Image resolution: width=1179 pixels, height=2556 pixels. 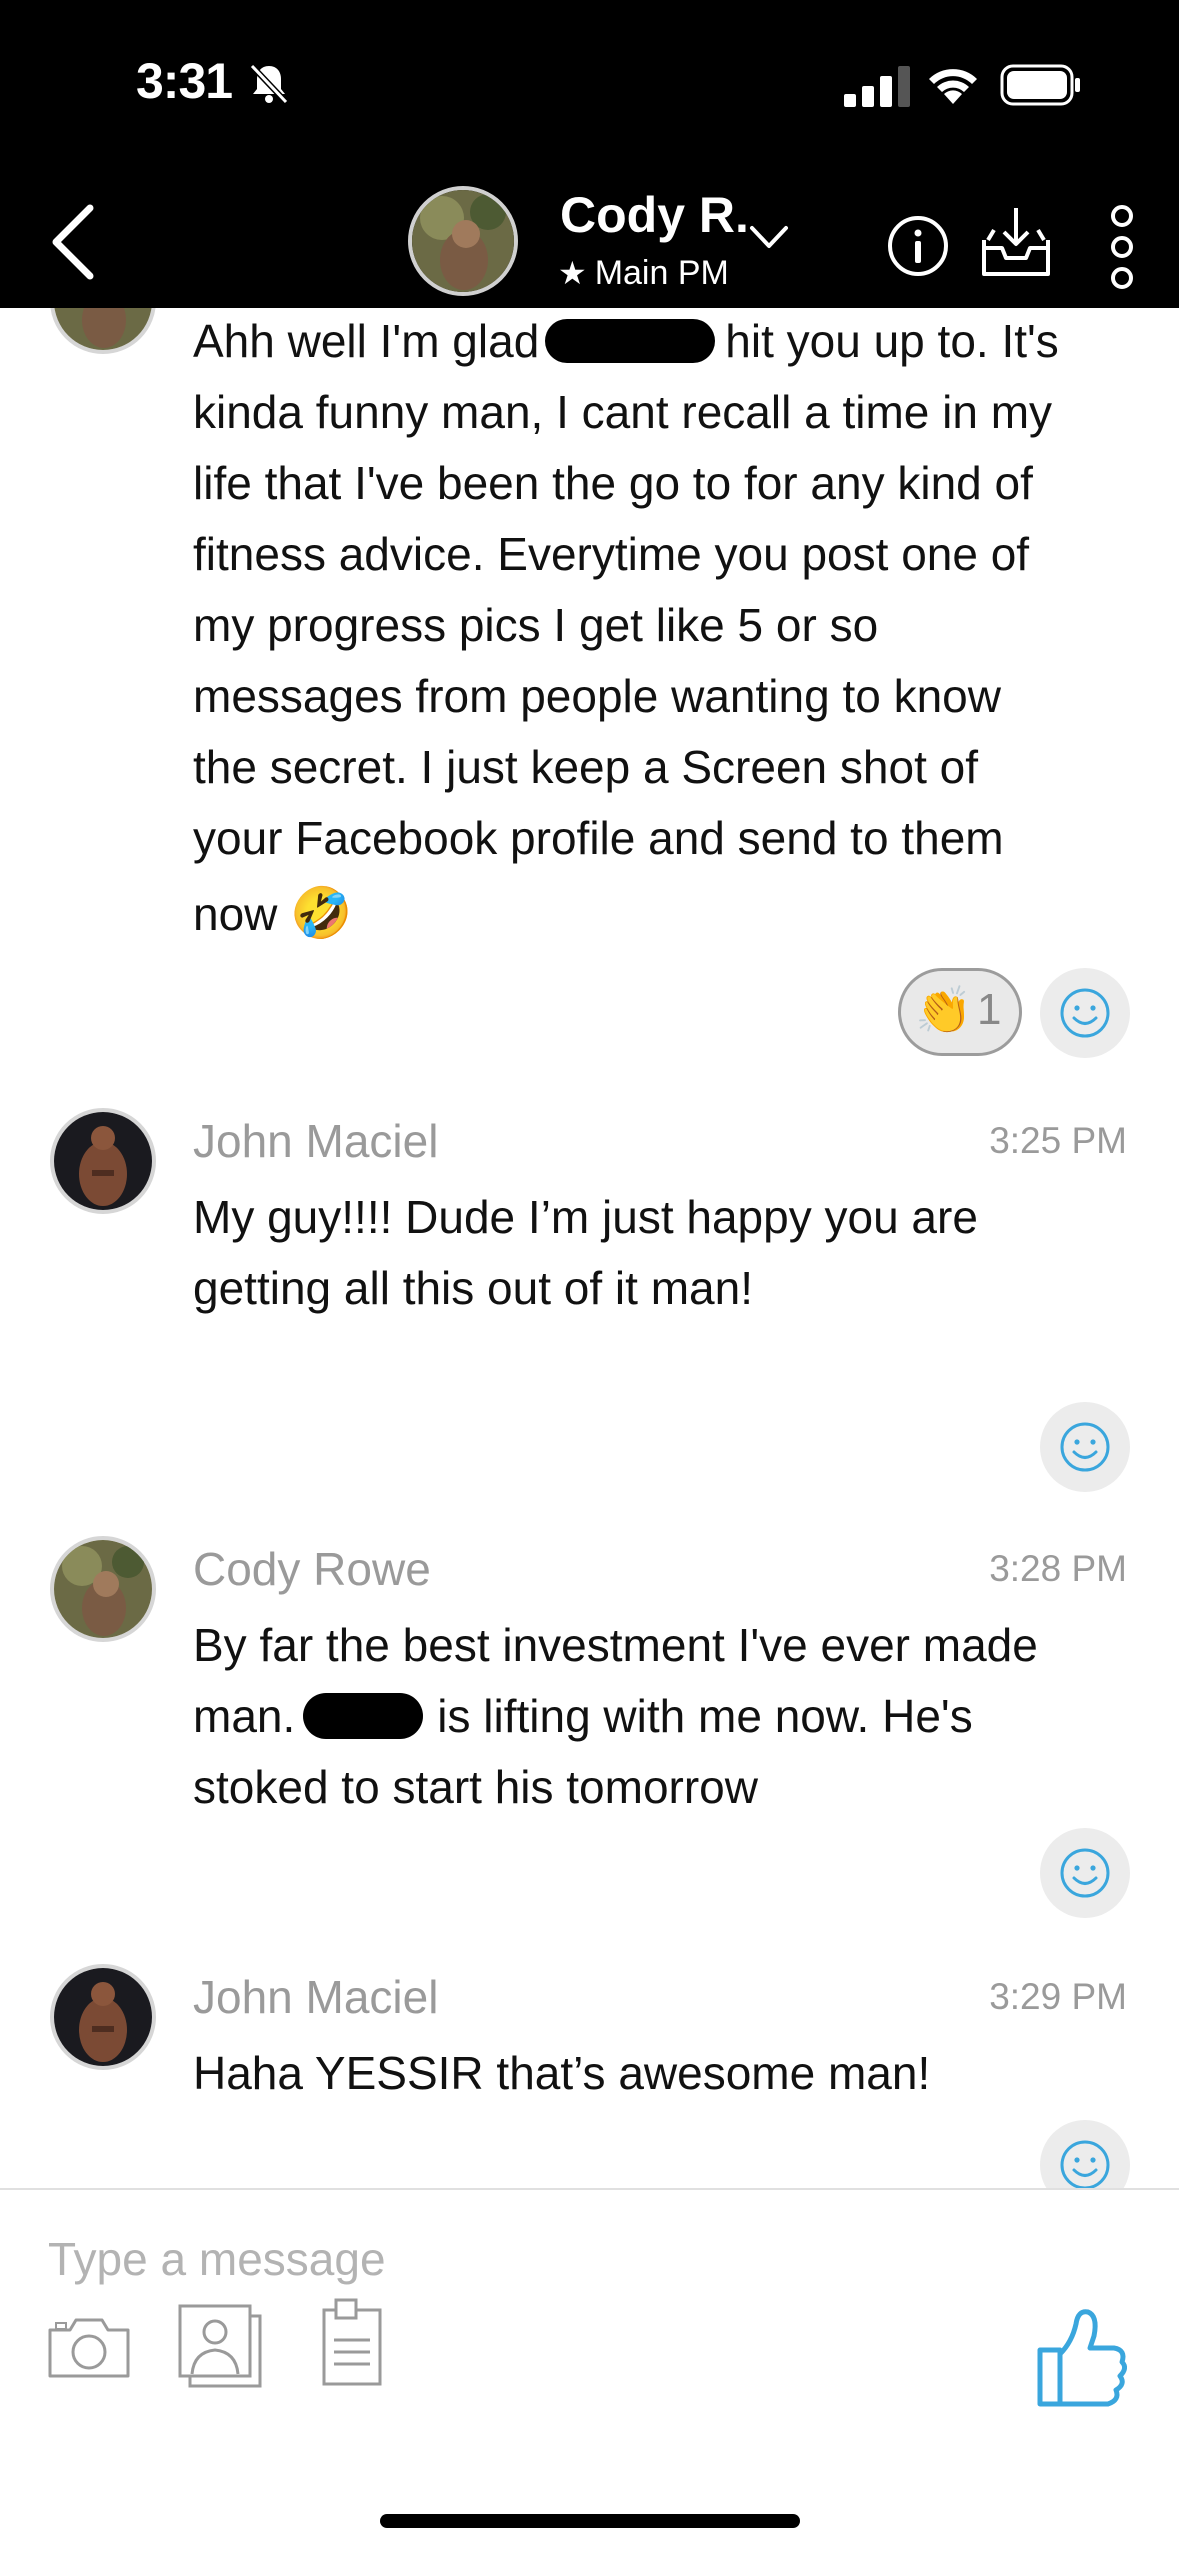 What do you see at coordinates (1080, 2357) in the screenshot?
I see `thumbs-up-icon` at bounding box center [1080, 2357].